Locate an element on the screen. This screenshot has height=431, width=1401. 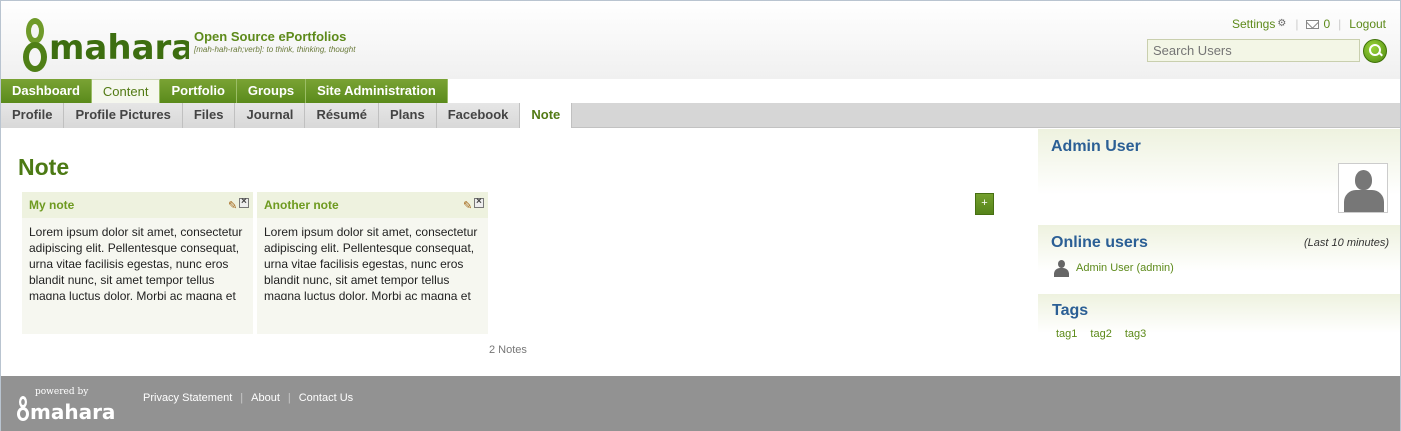
avatar-body is located at coordinates (1364, 201).